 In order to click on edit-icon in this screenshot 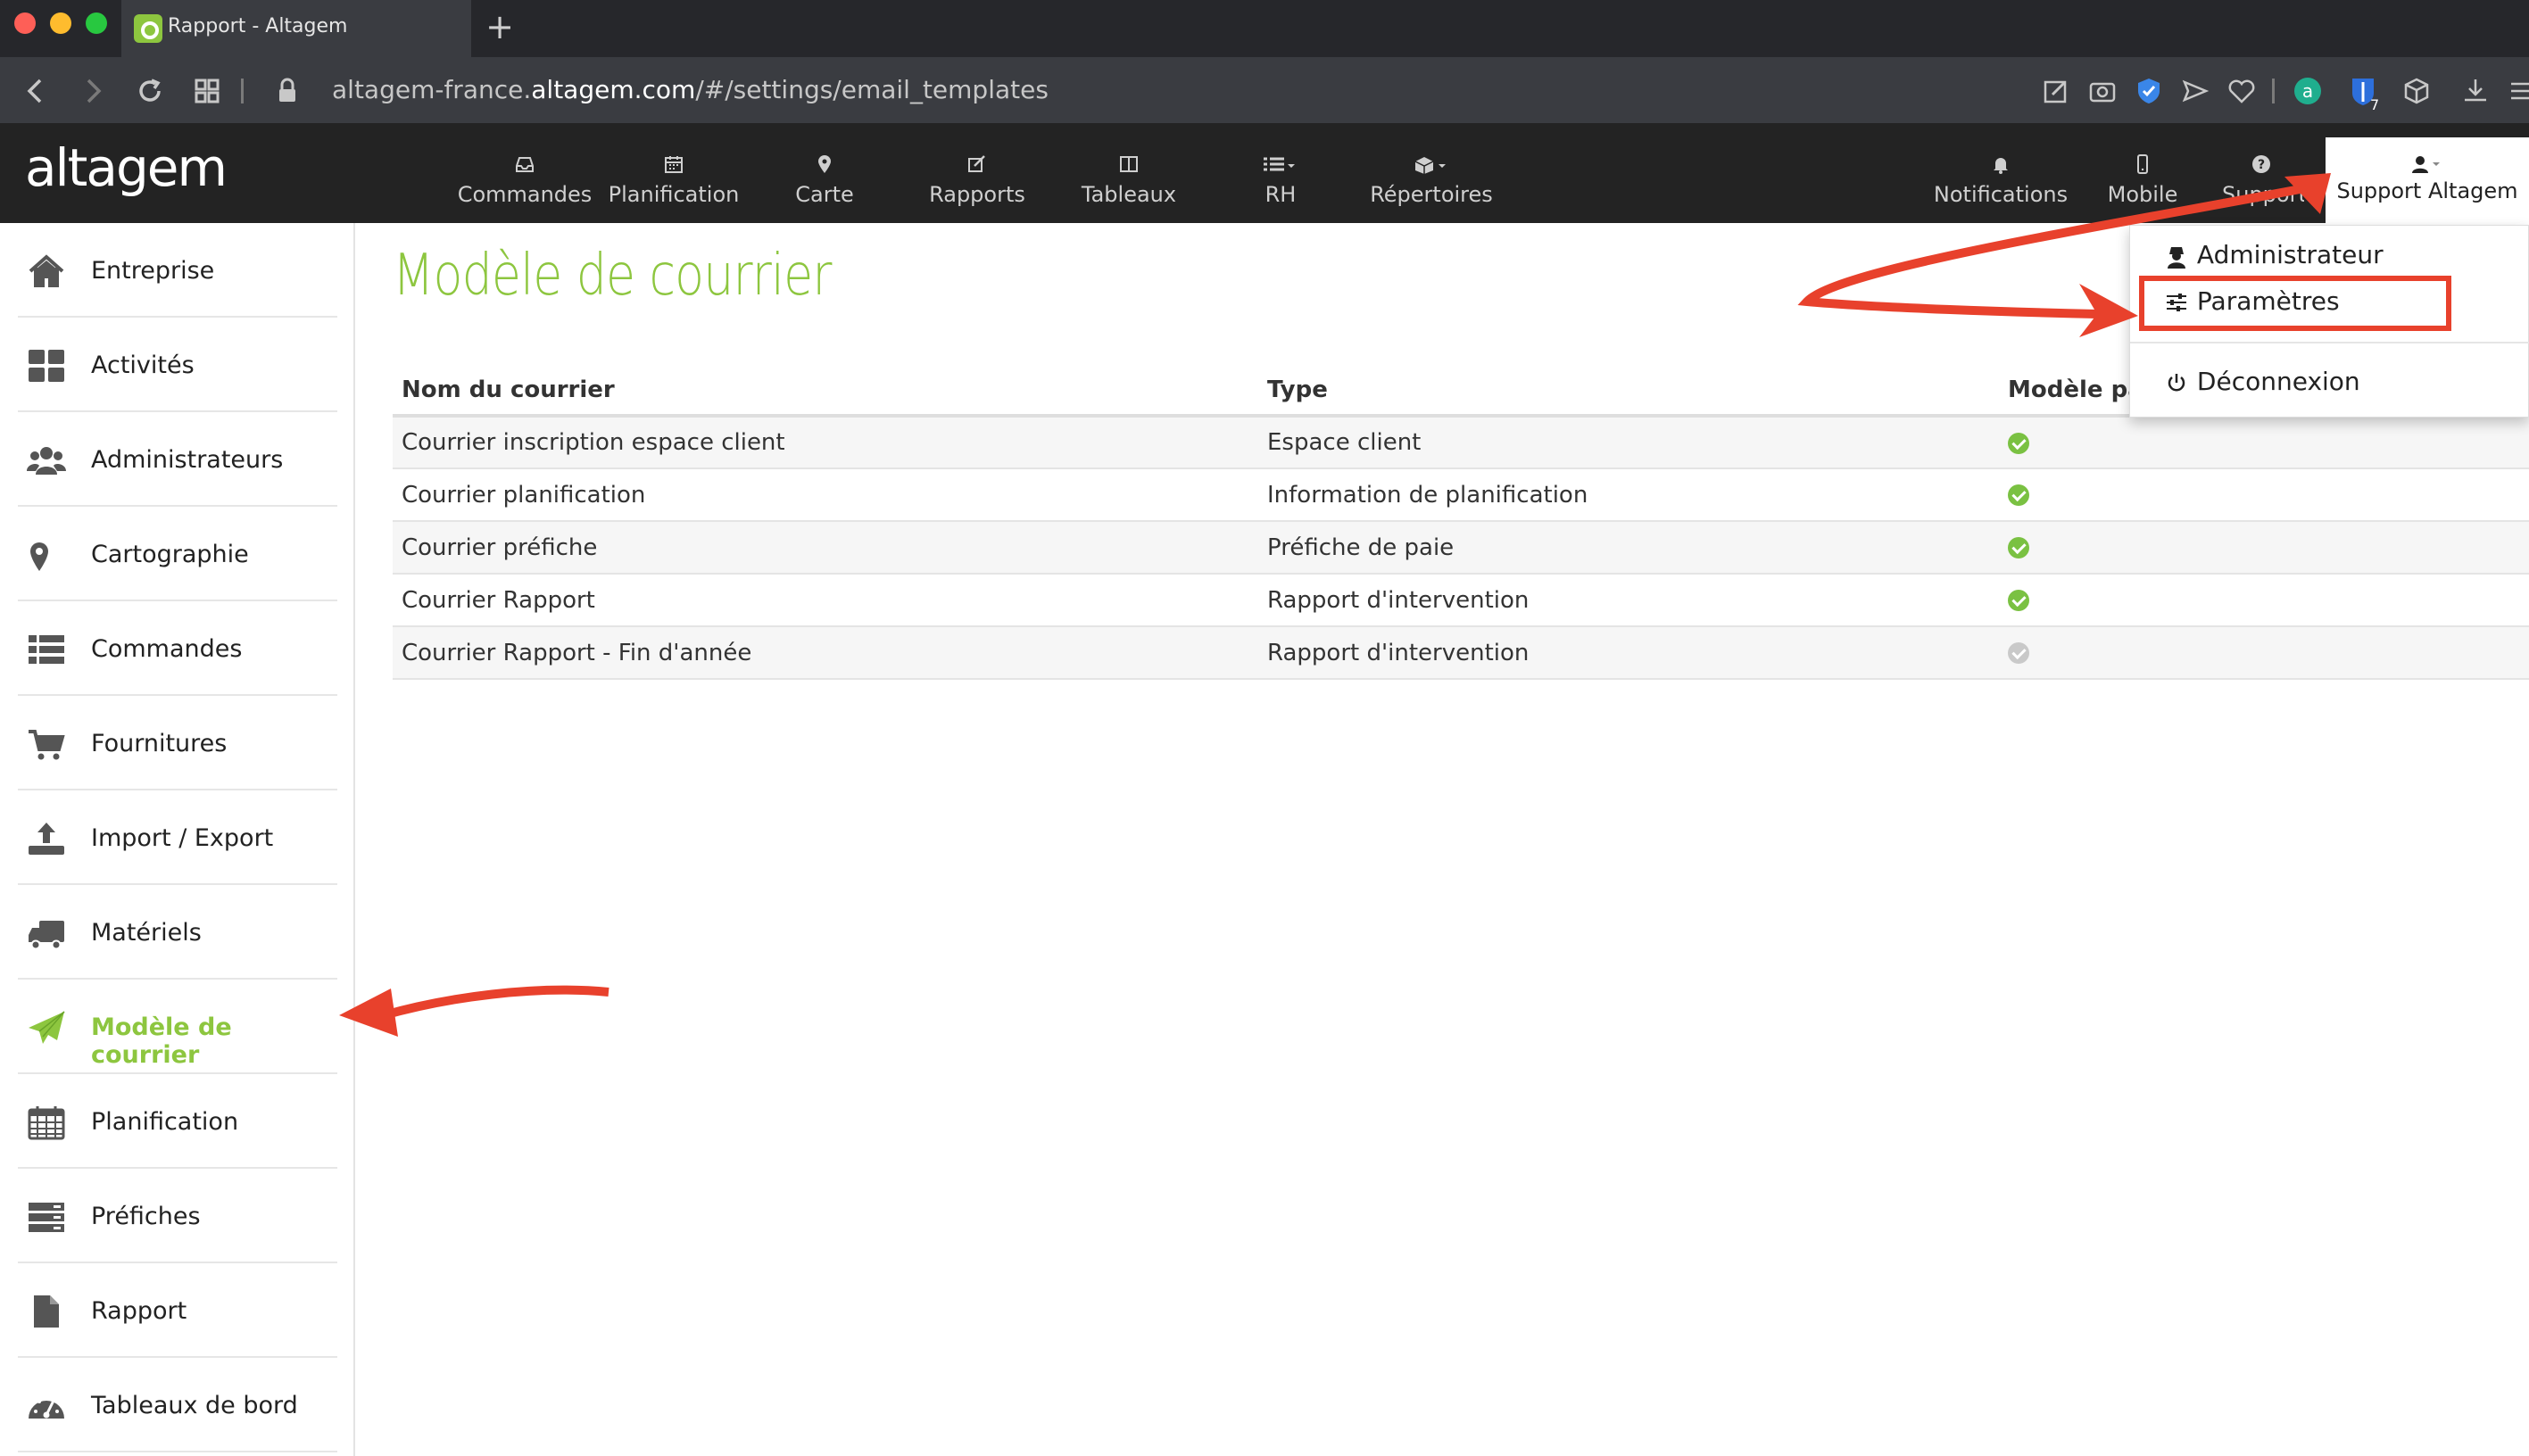, I will do `click(977, 165)`.